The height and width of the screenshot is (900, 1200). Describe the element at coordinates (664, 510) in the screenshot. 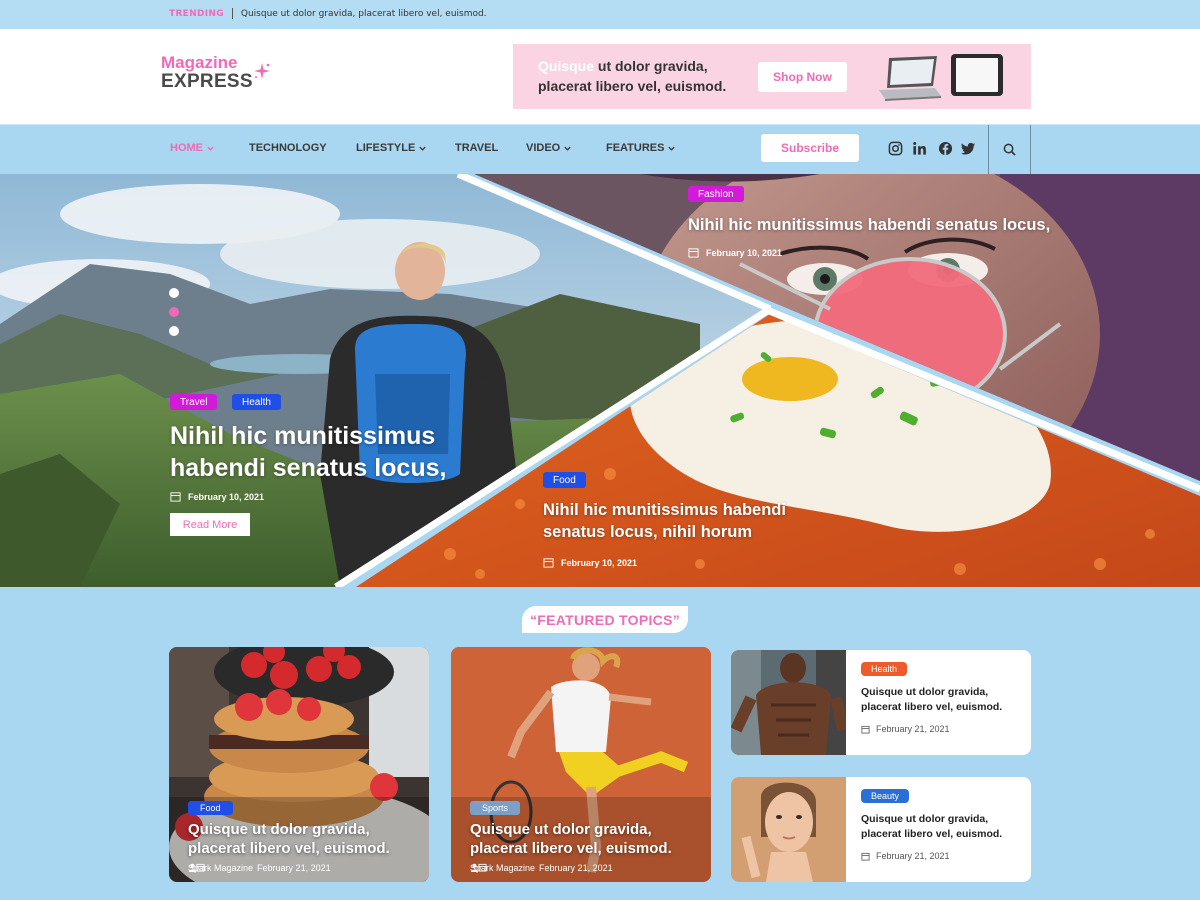

I see `hero-bottom-title-line-1: Nihil hic munitissimus habendi` at that location.